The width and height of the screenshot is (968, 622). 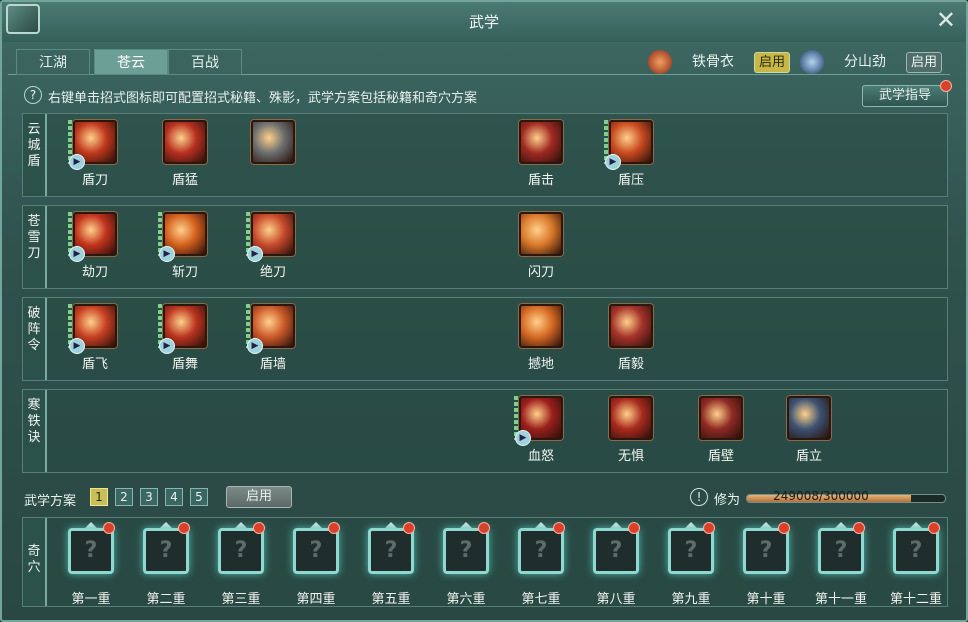 What do you see at coordinates (273, 338) in the screenshot?
I see `skill-item: ▶ 盾墙` at bounding box center [273, 338].